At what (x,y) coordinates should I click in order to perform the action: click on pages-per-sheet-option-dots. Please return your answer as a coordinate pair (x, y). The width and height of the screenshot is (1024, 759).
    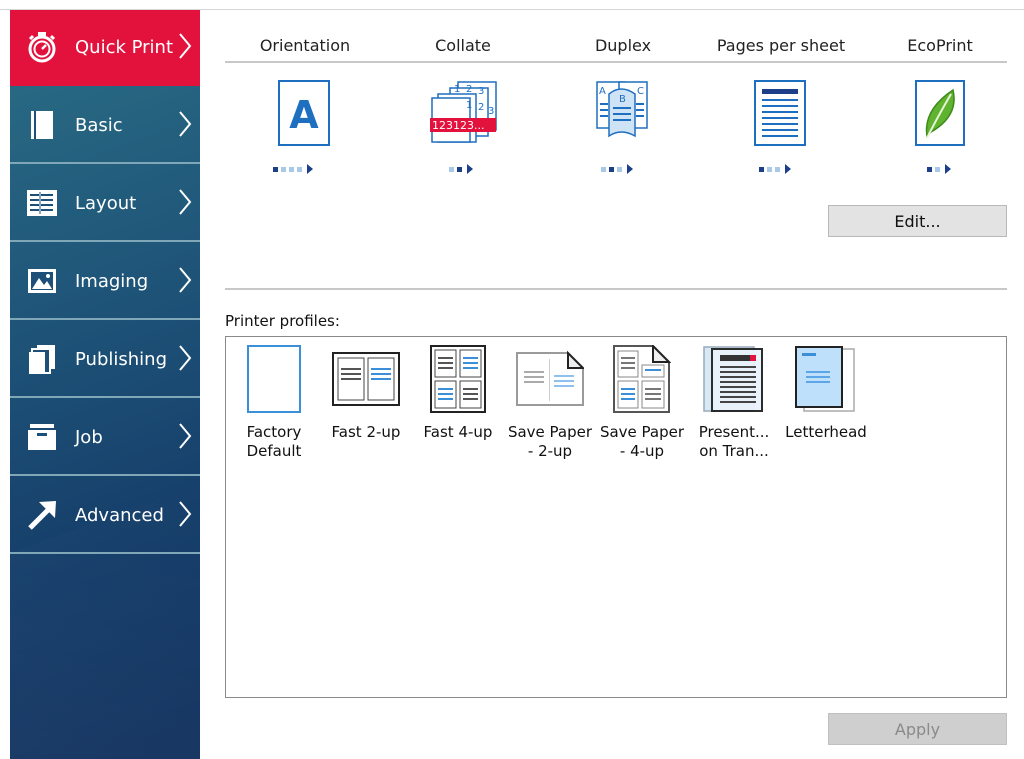
    Looking at the image, I should click on (775, 169).